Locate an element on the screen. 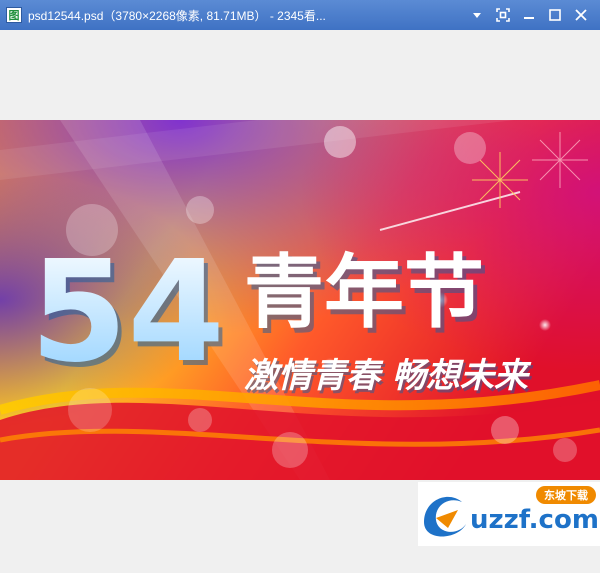 The width and height of the screenshot is (600, 573). watermark-badge: 东坡下载 is located at coordinates (566, 495).